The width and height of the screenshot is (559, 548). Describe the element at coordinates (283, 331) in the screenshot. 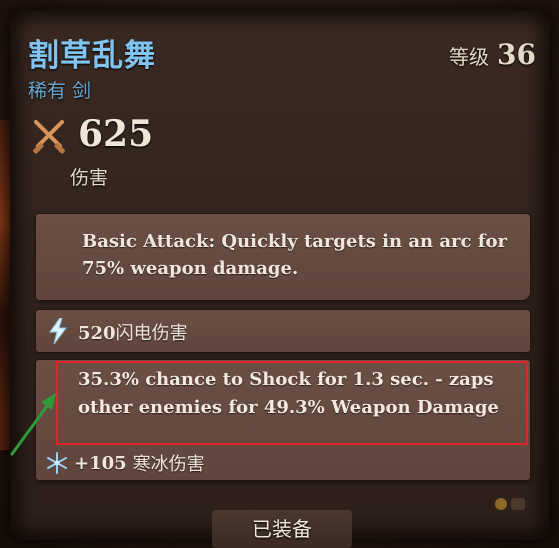

I see `lightning-damage-stat: 520闪电伤害` at that location.